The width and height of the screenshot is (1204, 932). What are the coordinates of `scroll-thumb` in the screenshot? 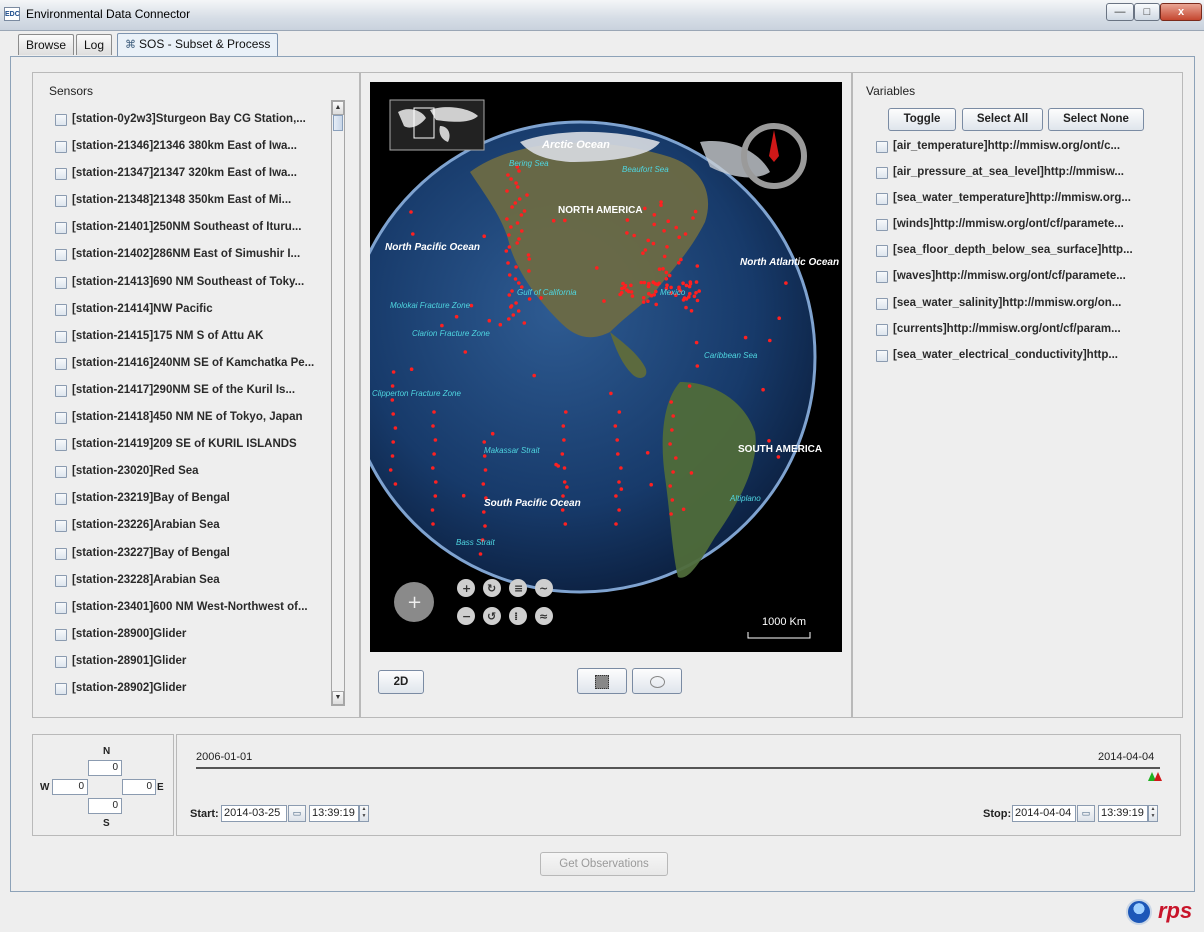 It's located at (338, 123).